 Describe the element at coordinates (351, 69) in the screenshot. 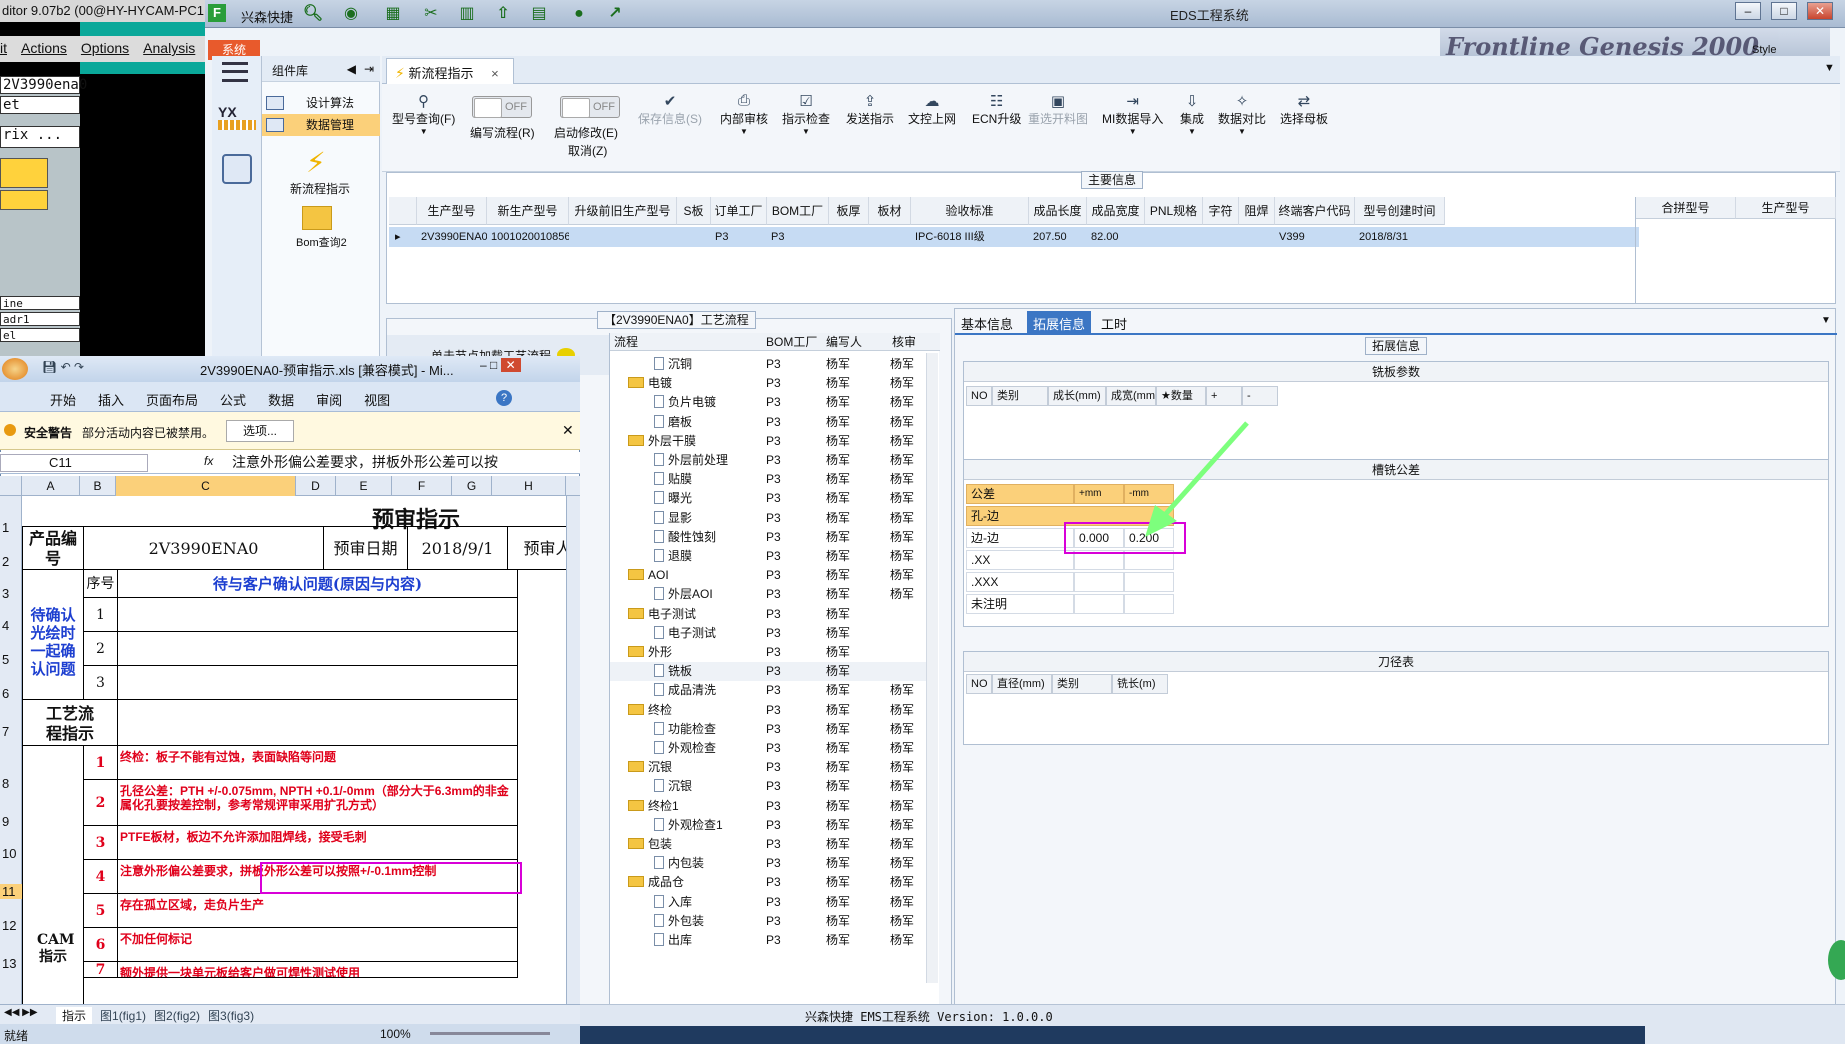

I see `collapse-icon: ◀` at that location.